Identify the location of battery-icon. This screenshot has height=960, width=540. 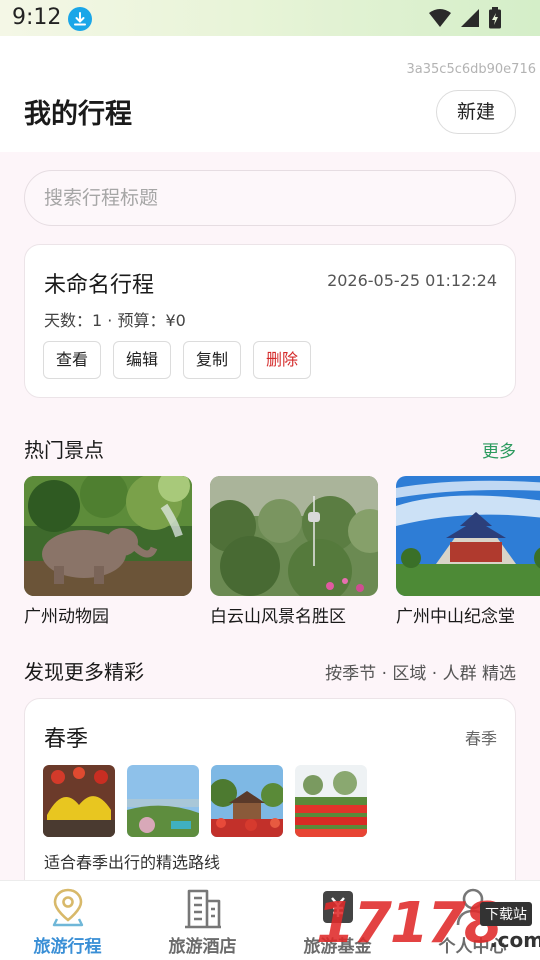
(495, 18).